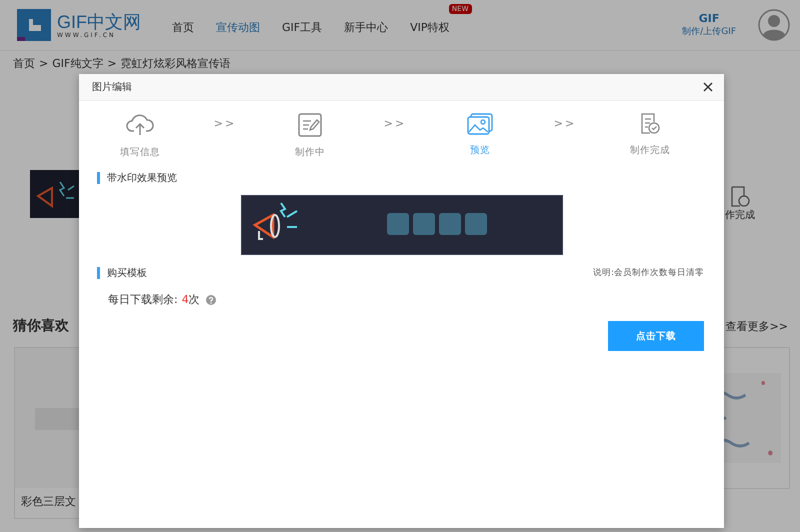 Image resolution: width=800 pixels, height=532 pixels. What do you see at coordinates (480, 150) in the screenshot?
I see `step-label: 预览` at bounding box center [480, 150].